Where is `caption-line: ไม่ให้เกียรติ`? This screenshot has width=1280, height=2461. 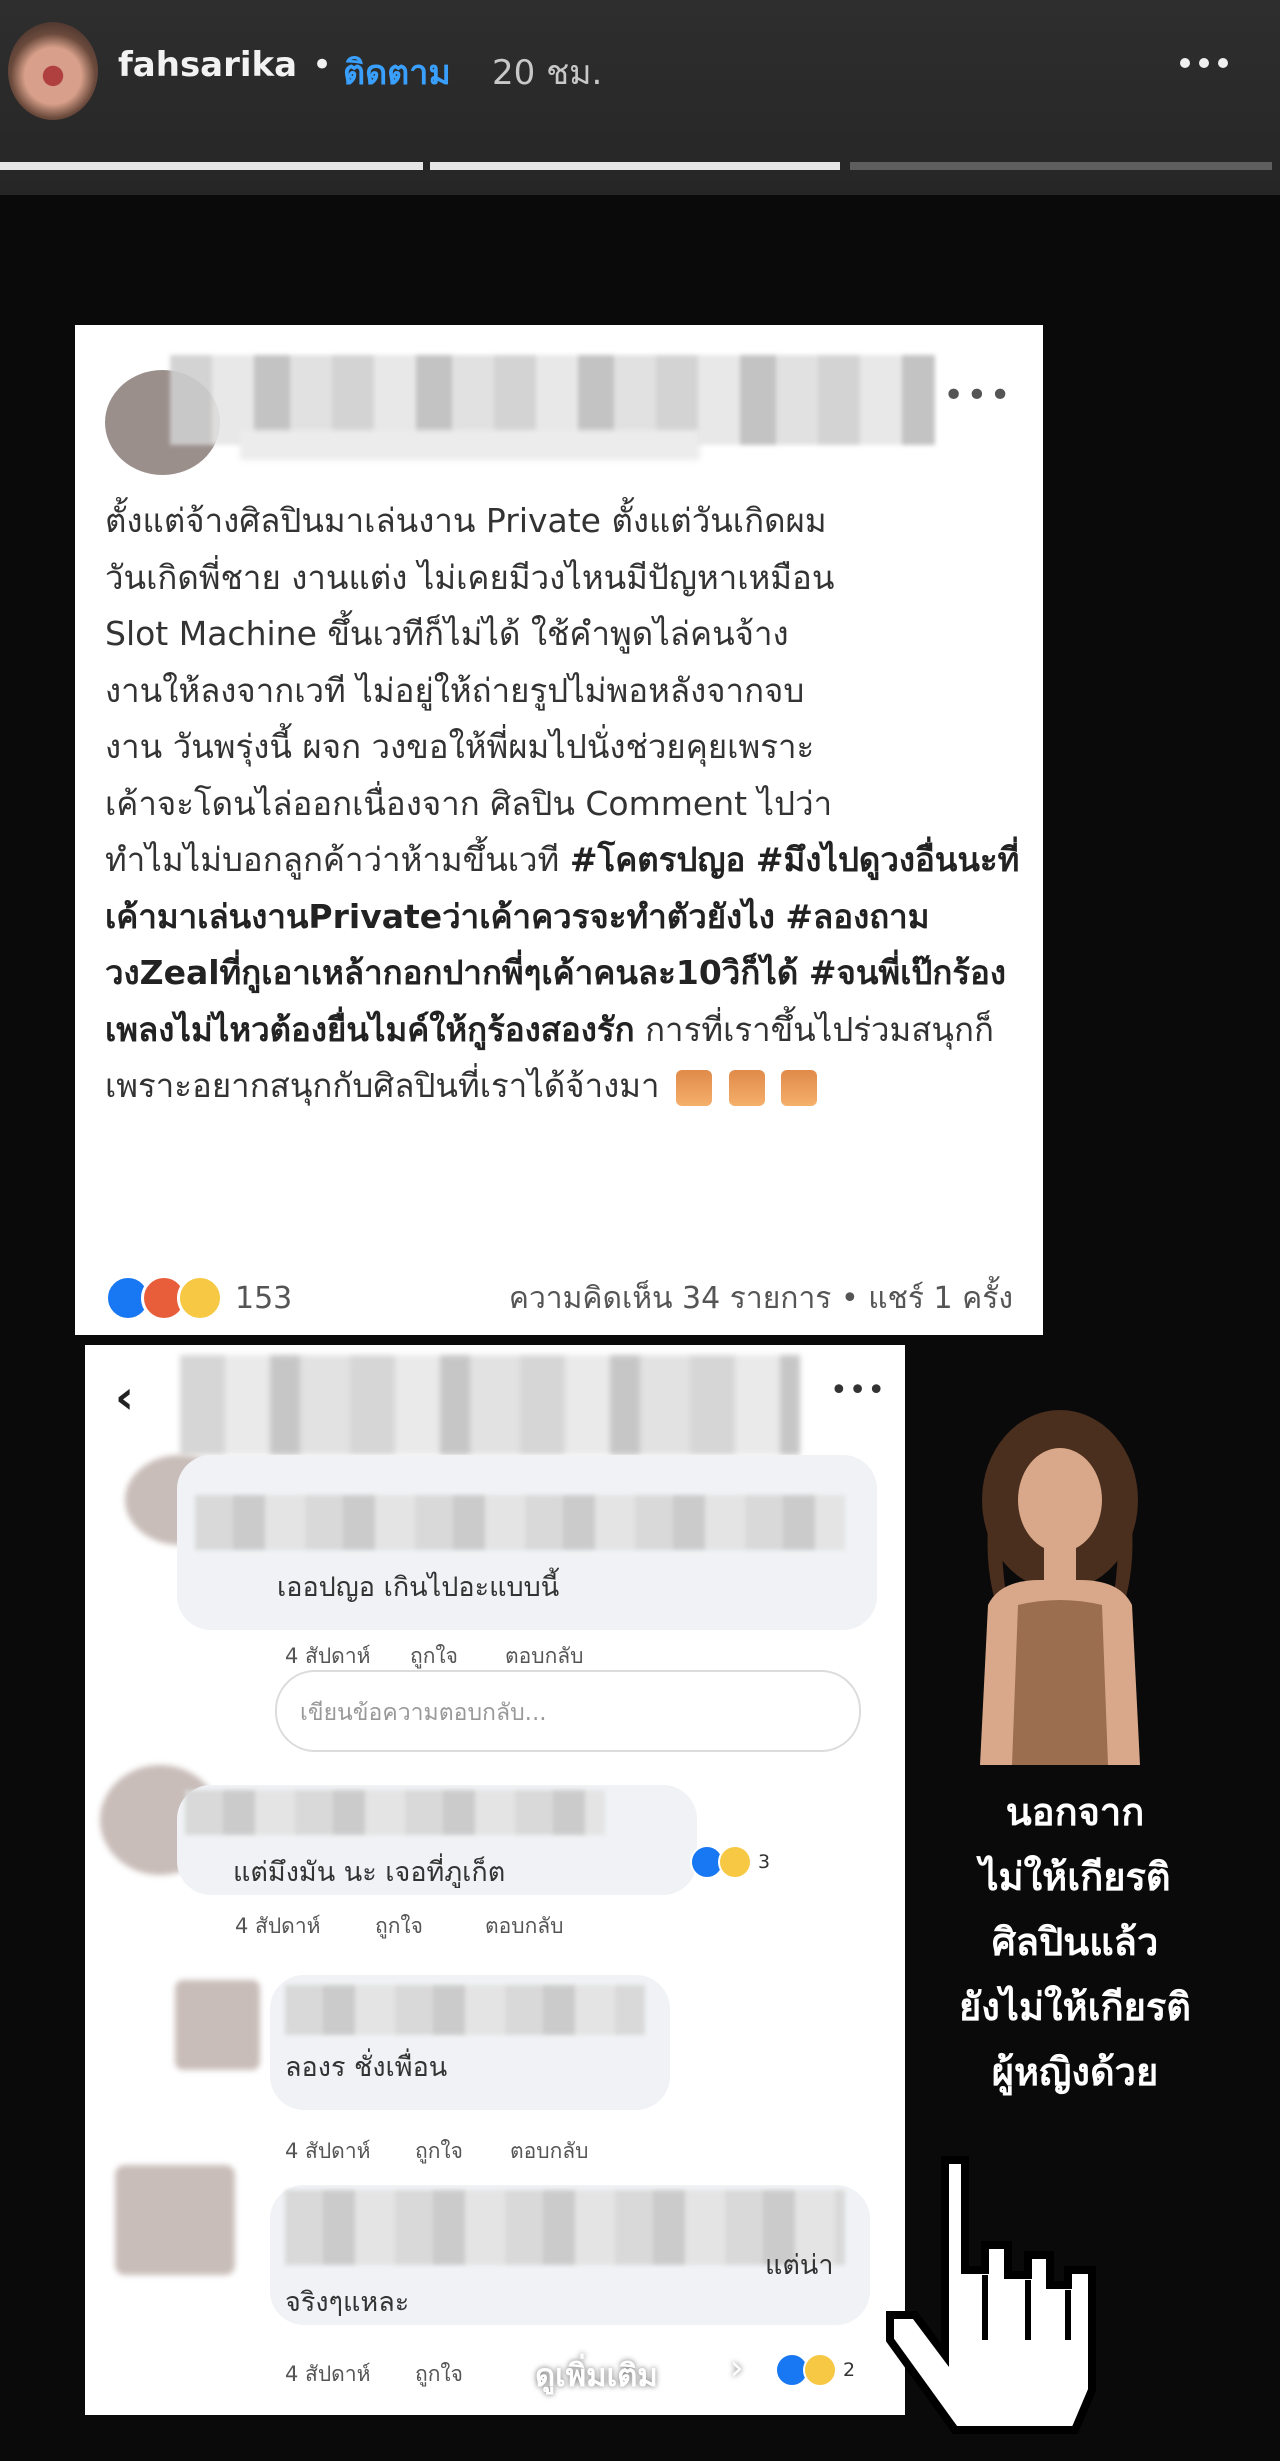
caption-line: ไม่ให้เกียรติ is located at coordinates (1075, 1877).